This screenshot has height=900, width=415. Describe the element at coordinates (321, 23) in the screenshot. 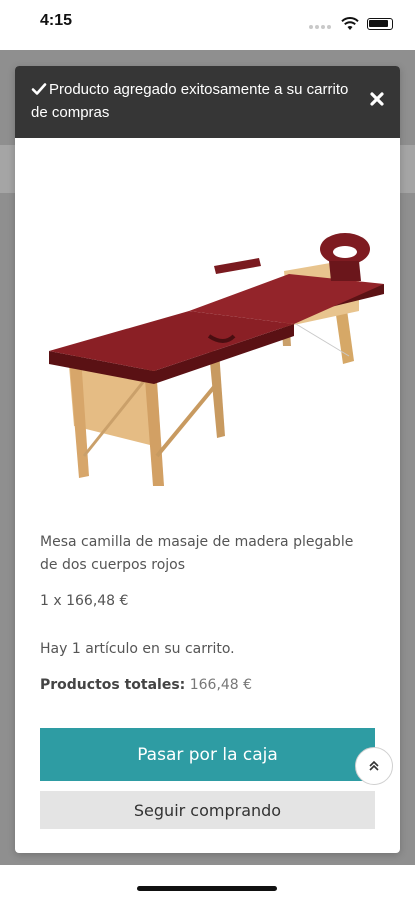

I see `signal-icon` at that location.